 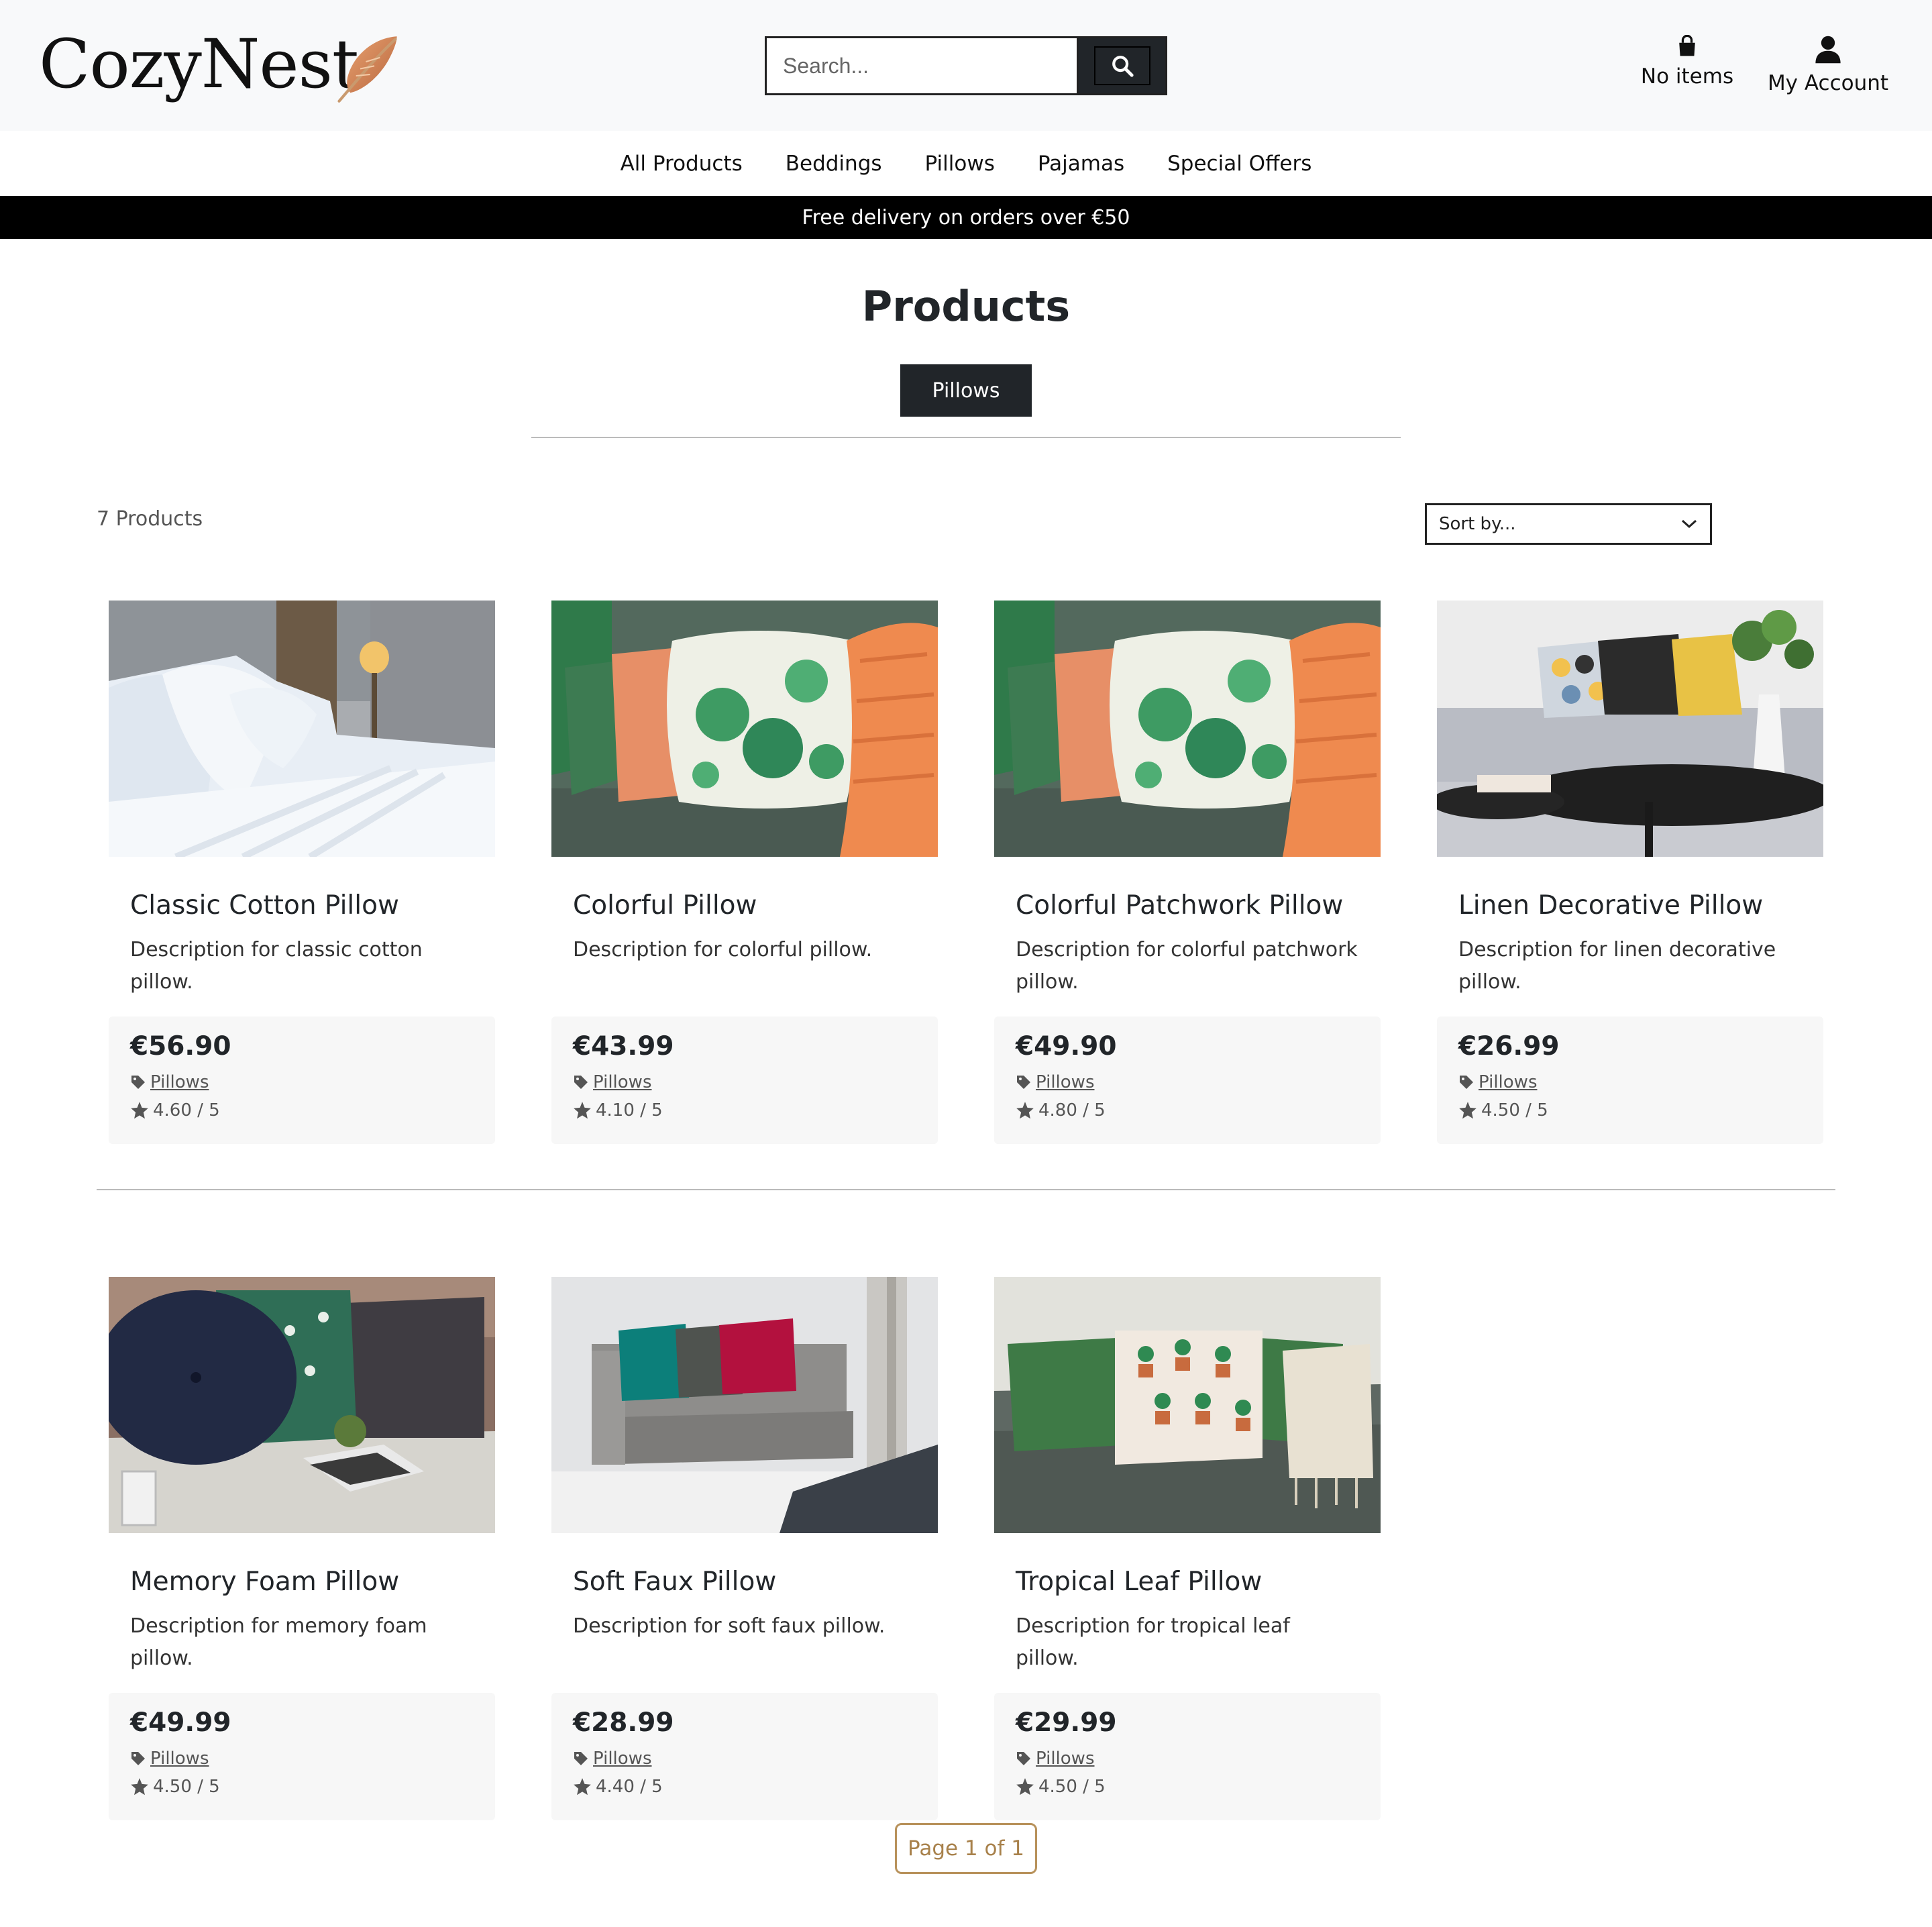 I want to click on product-rating-value: 4.80 / 5, so click(x=1072, y=1110).